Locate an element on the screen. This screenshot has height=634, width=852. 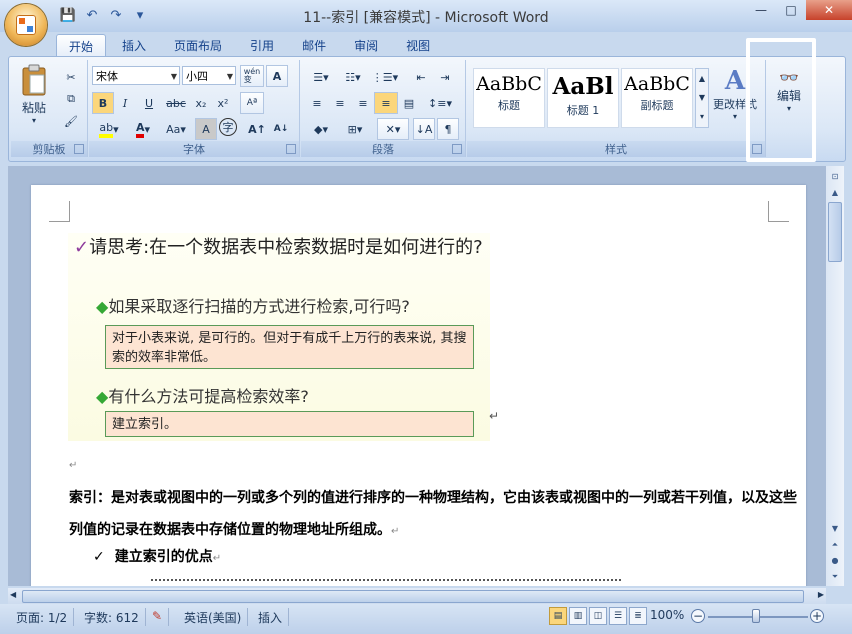
word-count: 字数: 612 is located at coordinates (112, 617).